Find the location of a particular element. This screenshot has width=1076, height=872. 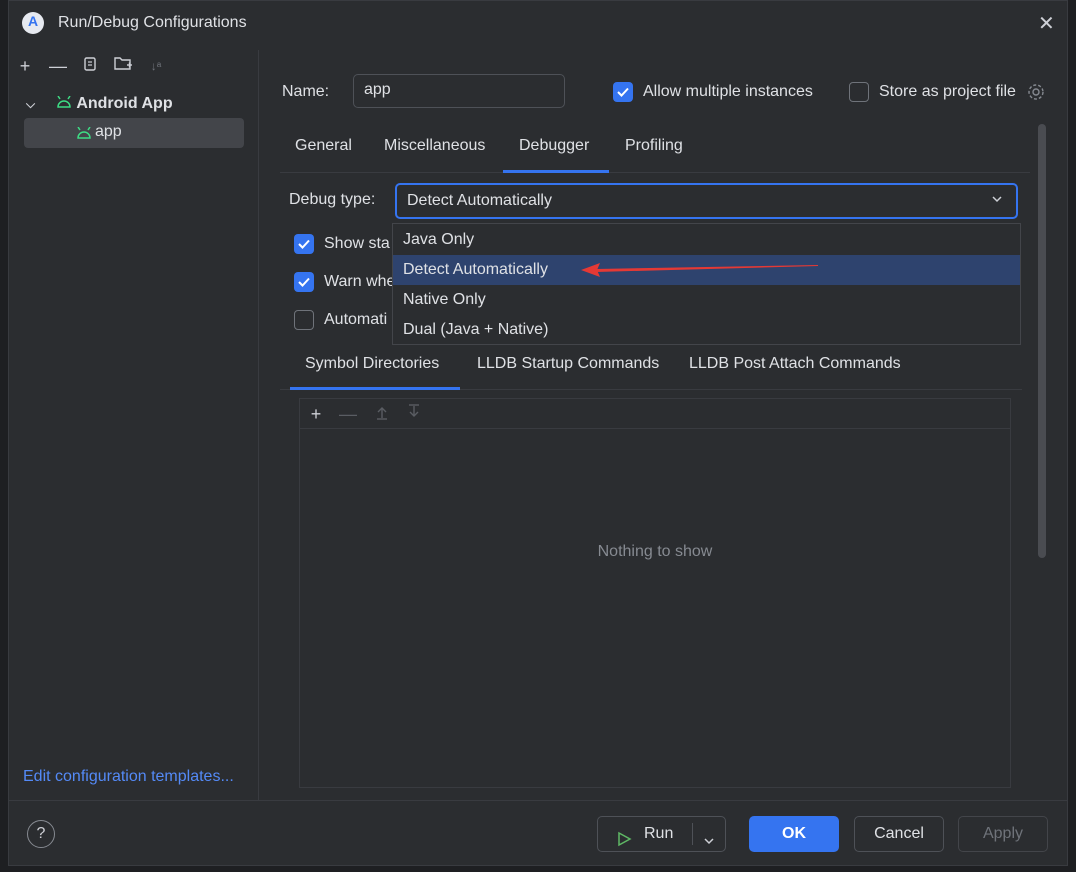

close-icon: ✕ is located at coordinates (1046, 24).